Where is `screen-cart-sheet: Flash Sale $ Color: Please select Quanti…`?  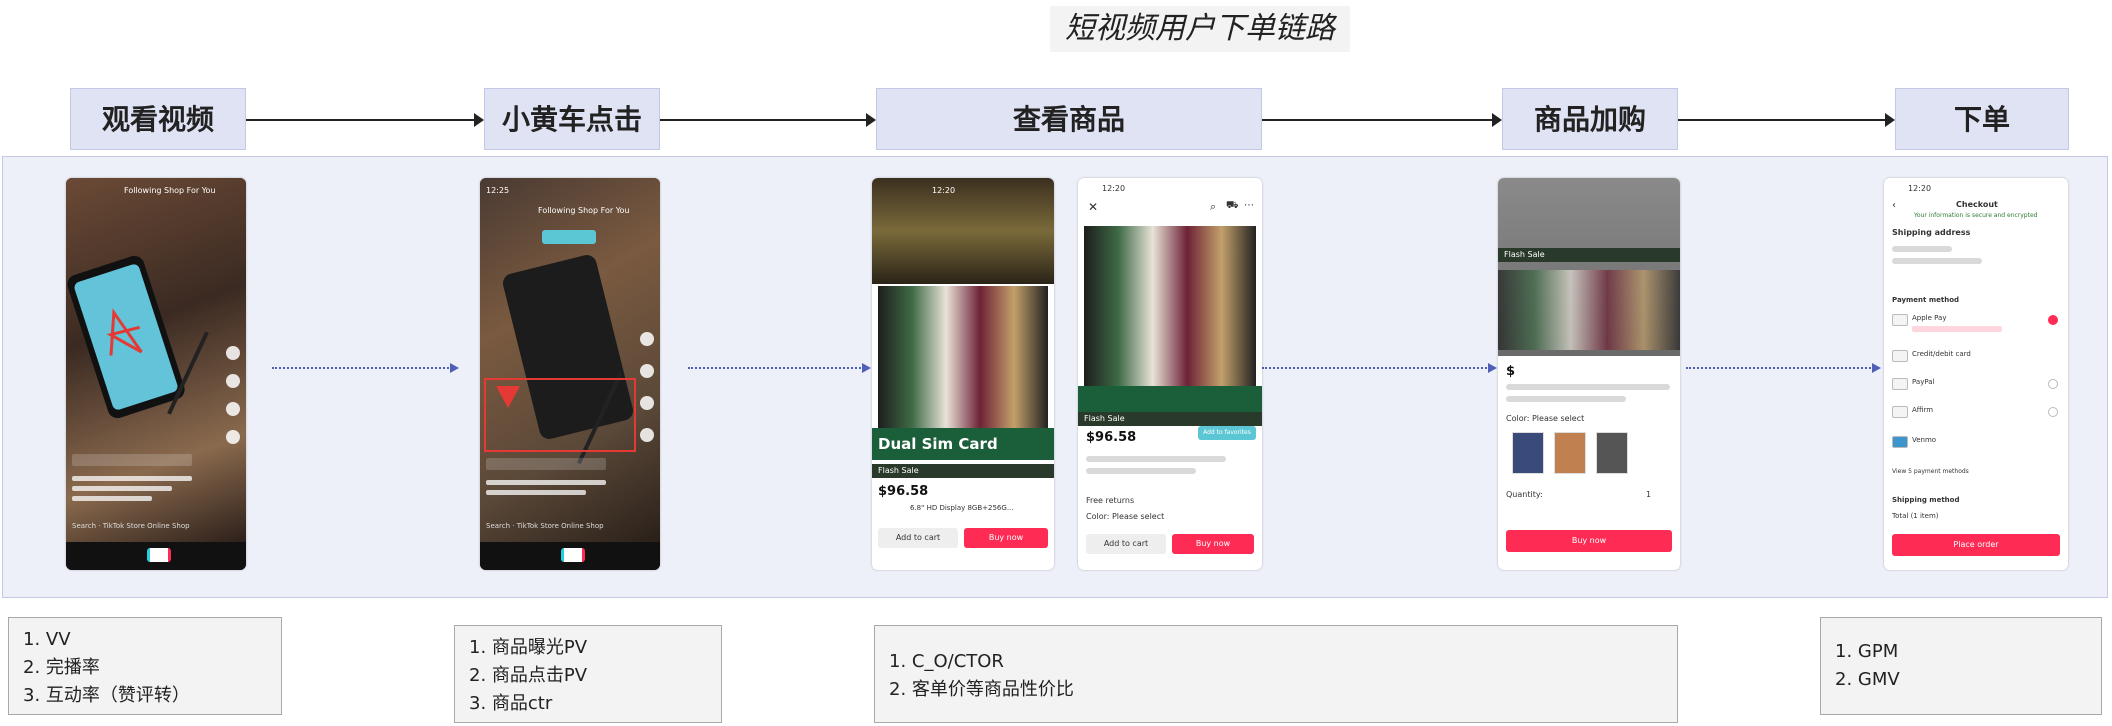
screen-cart-sheet: Flash Sale $ Color: Please select Quanti… is located at coordinates (1589, 374).